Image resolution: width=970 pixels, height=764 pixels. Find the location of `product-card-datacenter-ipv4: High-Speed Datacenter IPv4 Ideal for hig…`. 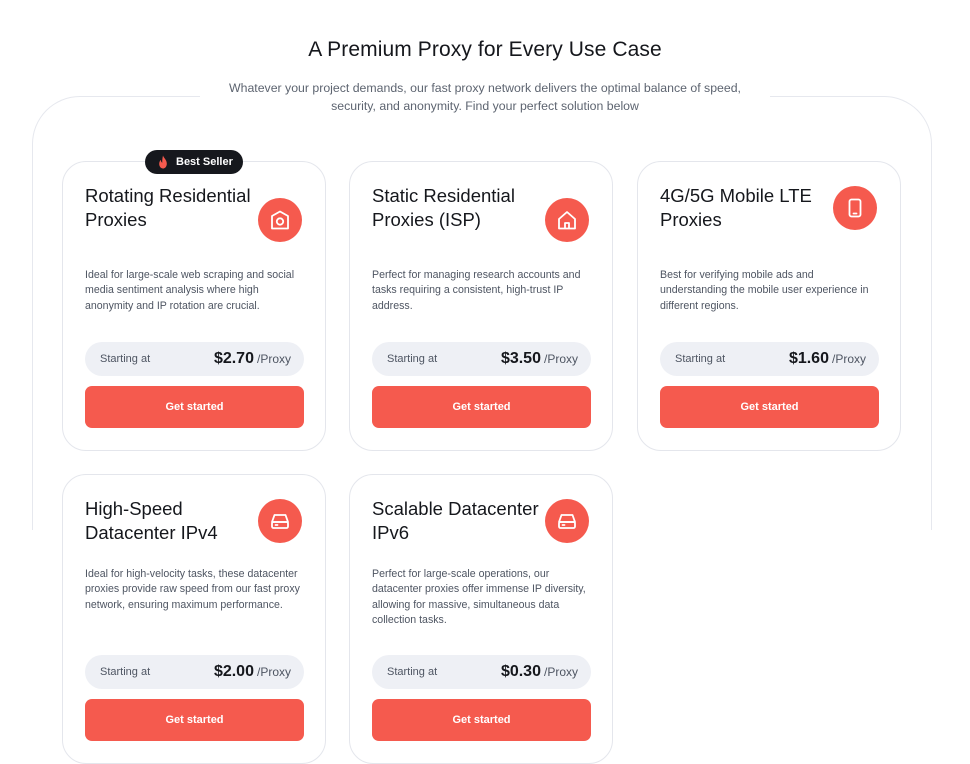

product-card-datacenter-ipv4: High-Speed Datacenter IPv4 Ideal for hig… is located at coordinates (194, 619).